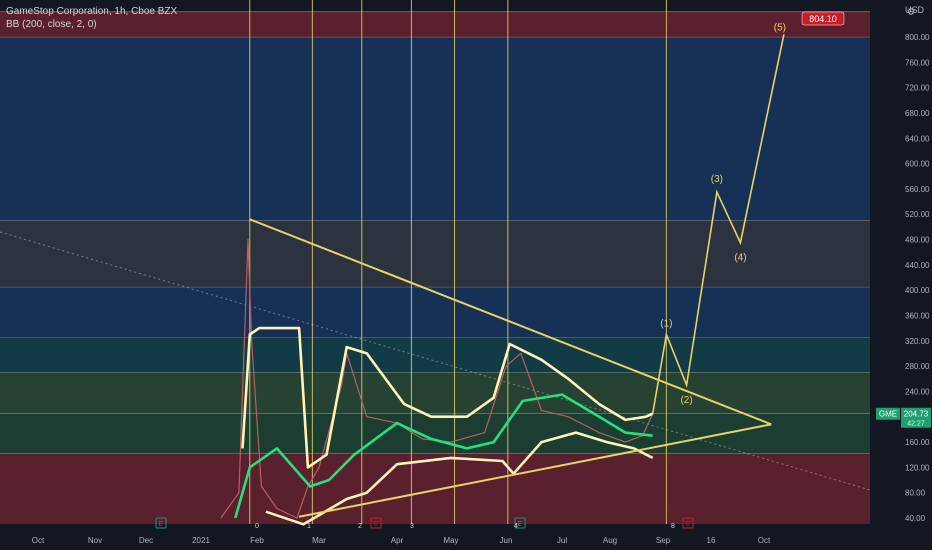 The width and height of the screenshot is (932, 550). Describe the element at coordinates (397, 540) in the screenshot. I see `x-tick-label: Apr` at that location.